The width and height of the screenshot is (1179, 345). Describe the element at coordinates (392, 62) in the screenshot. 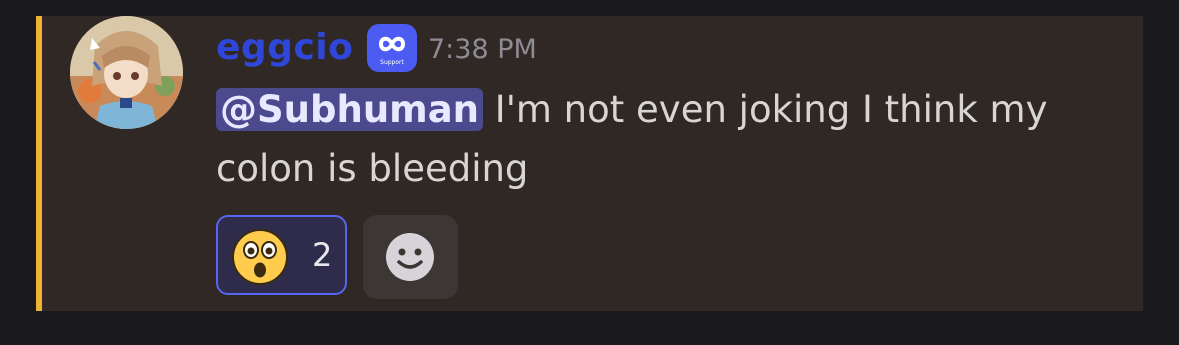

I see `badge-label: Support` at that location.